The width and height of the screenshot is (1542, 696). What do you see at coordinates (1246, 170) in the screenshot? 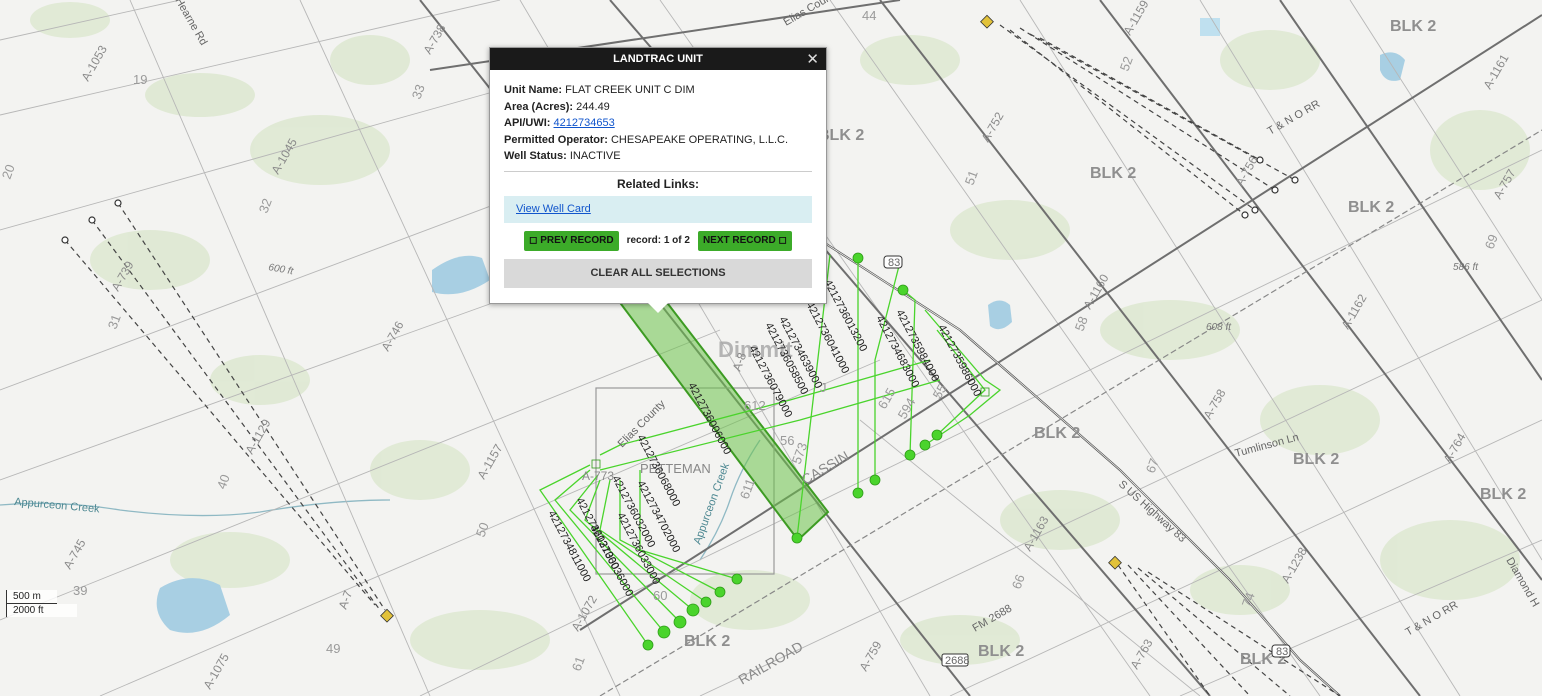
I see `svg-text: A-756` at bounding box center [1246, 170].